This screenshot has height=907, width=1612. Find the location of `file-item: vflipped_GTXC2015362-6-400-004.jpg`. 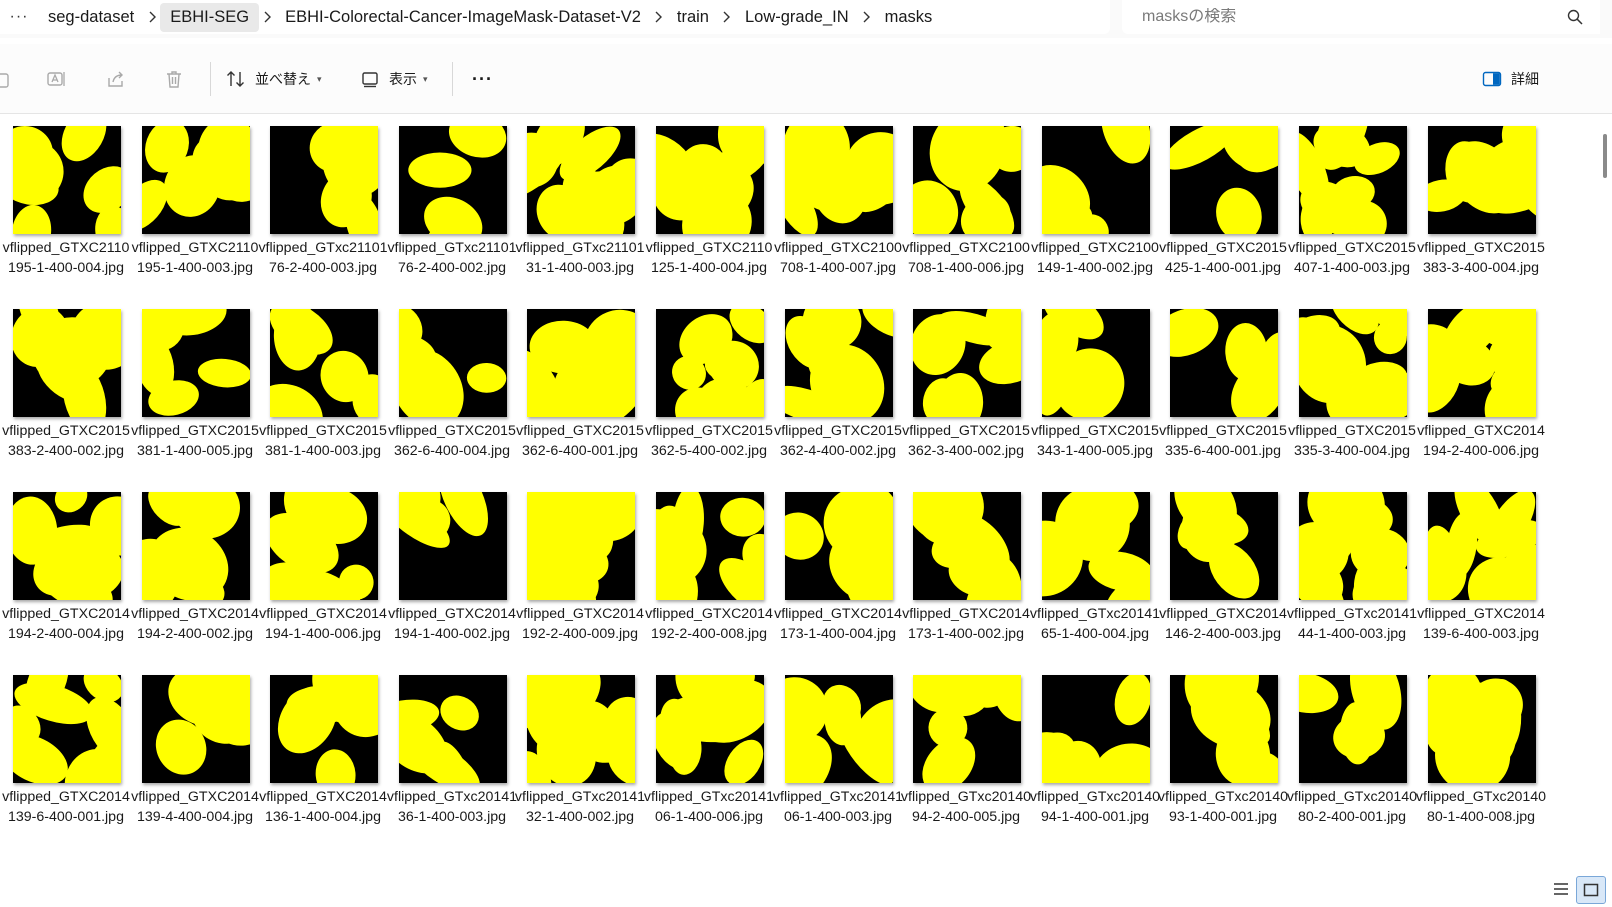

file-item: vflipped_GTXC2015362-6-400-004.jpg is located at coordinates (452, 399).